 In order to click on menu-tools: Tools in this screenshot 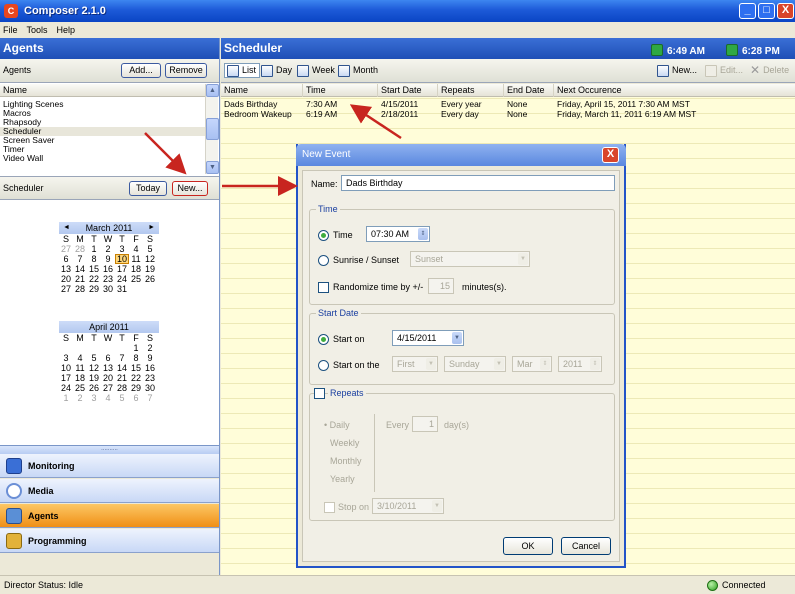, I will do `click(37, 30)`.